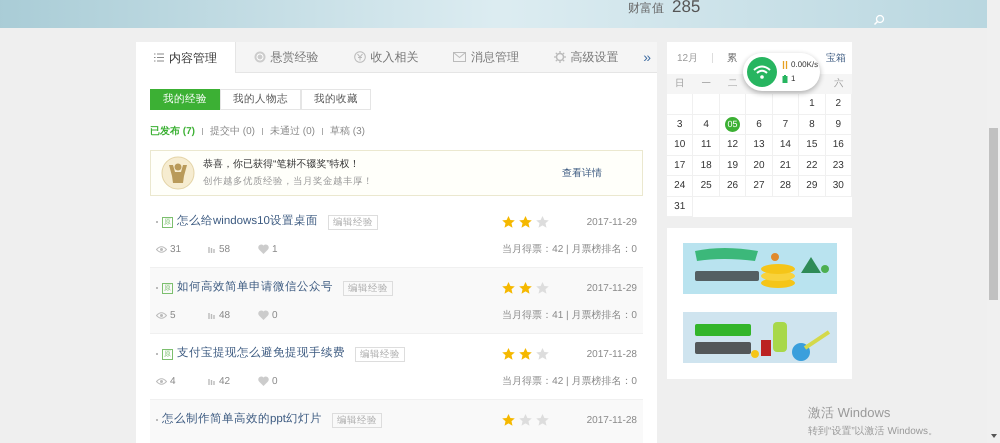  What do you see at coordinates (224, 249) in the screenshot?
I see `vote-count: 58` at bounding box center [224, 249].